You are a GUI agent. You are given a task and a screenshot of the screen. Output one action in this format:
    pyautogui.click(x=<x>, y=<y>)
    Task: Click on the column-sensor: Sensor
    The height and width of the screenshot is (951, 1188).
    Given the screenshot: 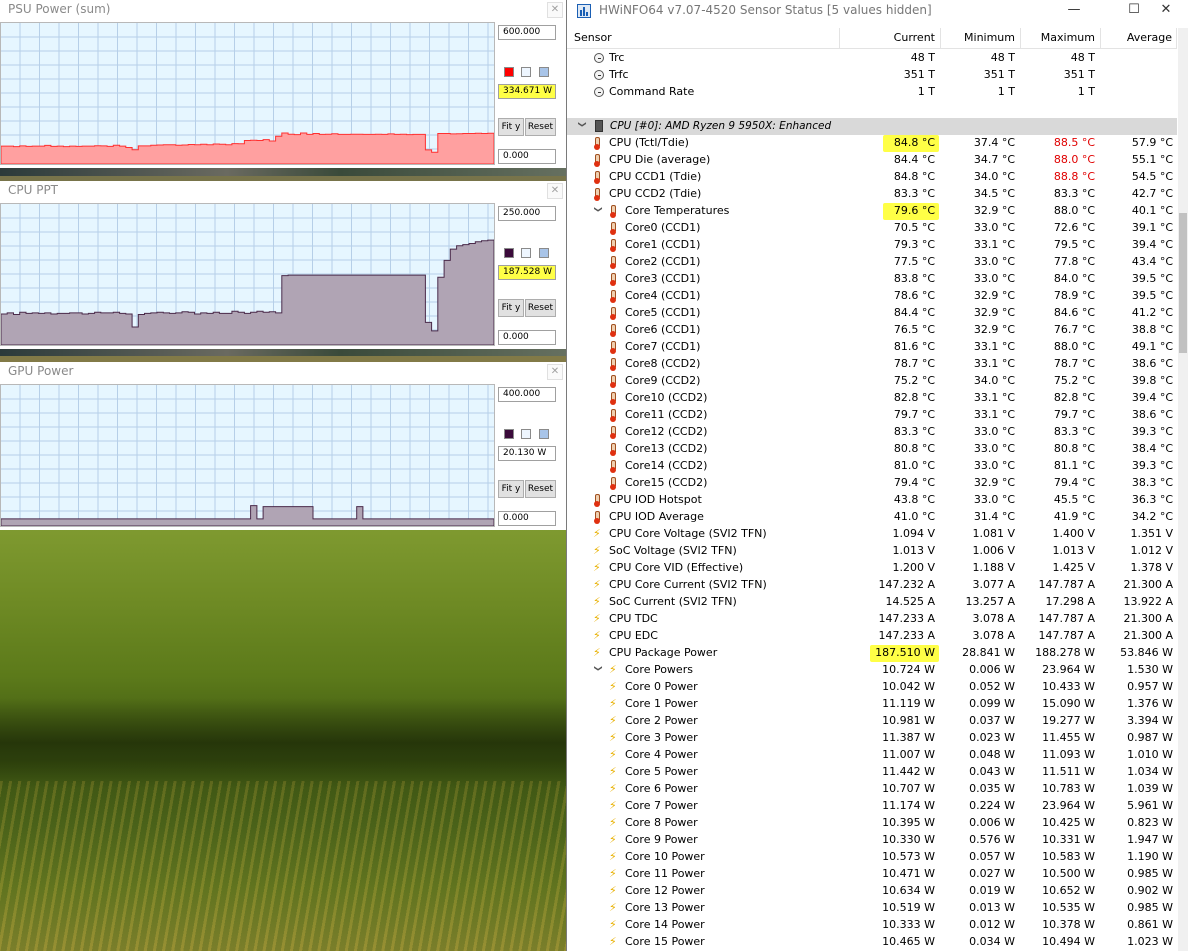 What is the action you would take?
    pyautogui.click(x=703, y=38)
    